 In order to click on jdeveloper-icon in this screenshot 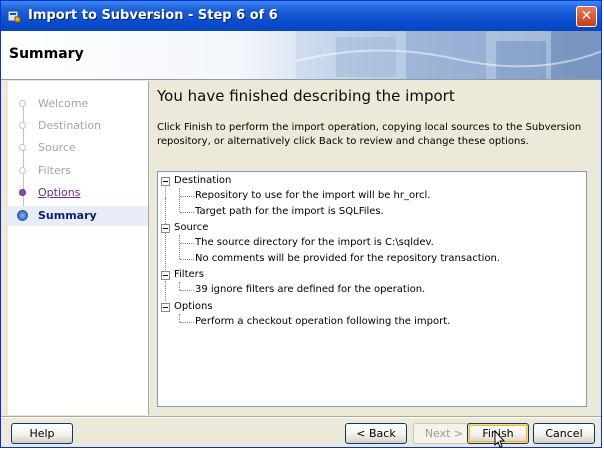, I will do `click(14, 16)`.